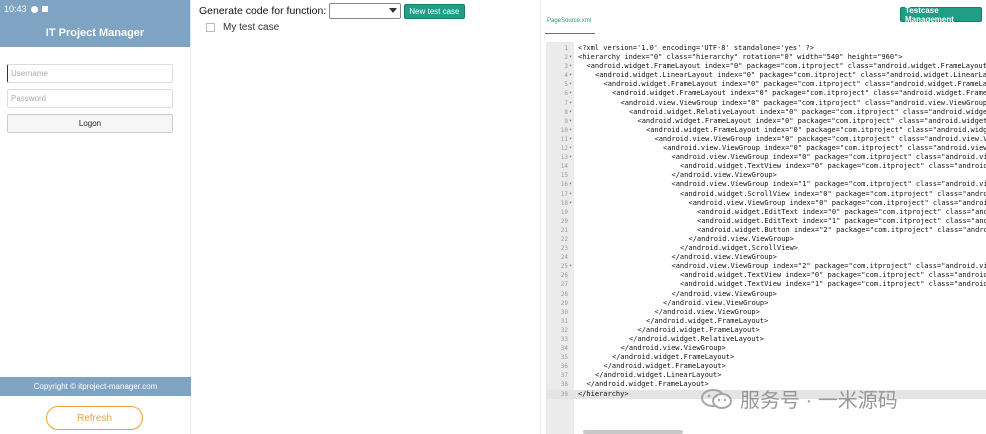  I want to click on code-line: 28 </android.view.ViewGroup>, so click(766, 294).